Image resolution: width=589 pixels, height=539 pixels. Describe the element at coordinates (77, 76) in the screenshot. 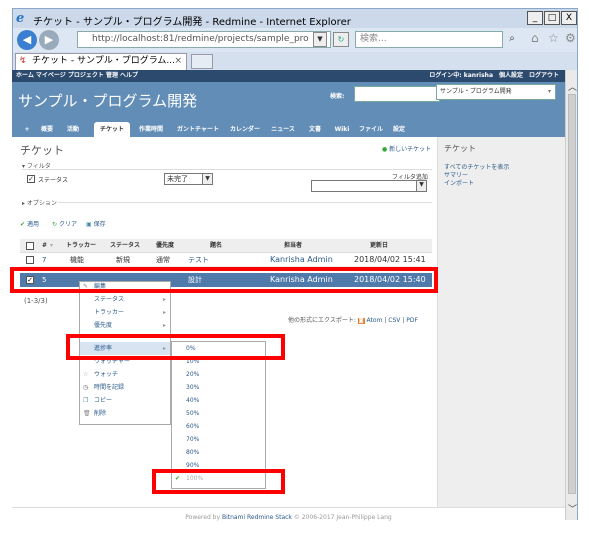

I see `top-menu-left: ホーム マイページ プロジェクト 管理 ヘルプ` at that location.